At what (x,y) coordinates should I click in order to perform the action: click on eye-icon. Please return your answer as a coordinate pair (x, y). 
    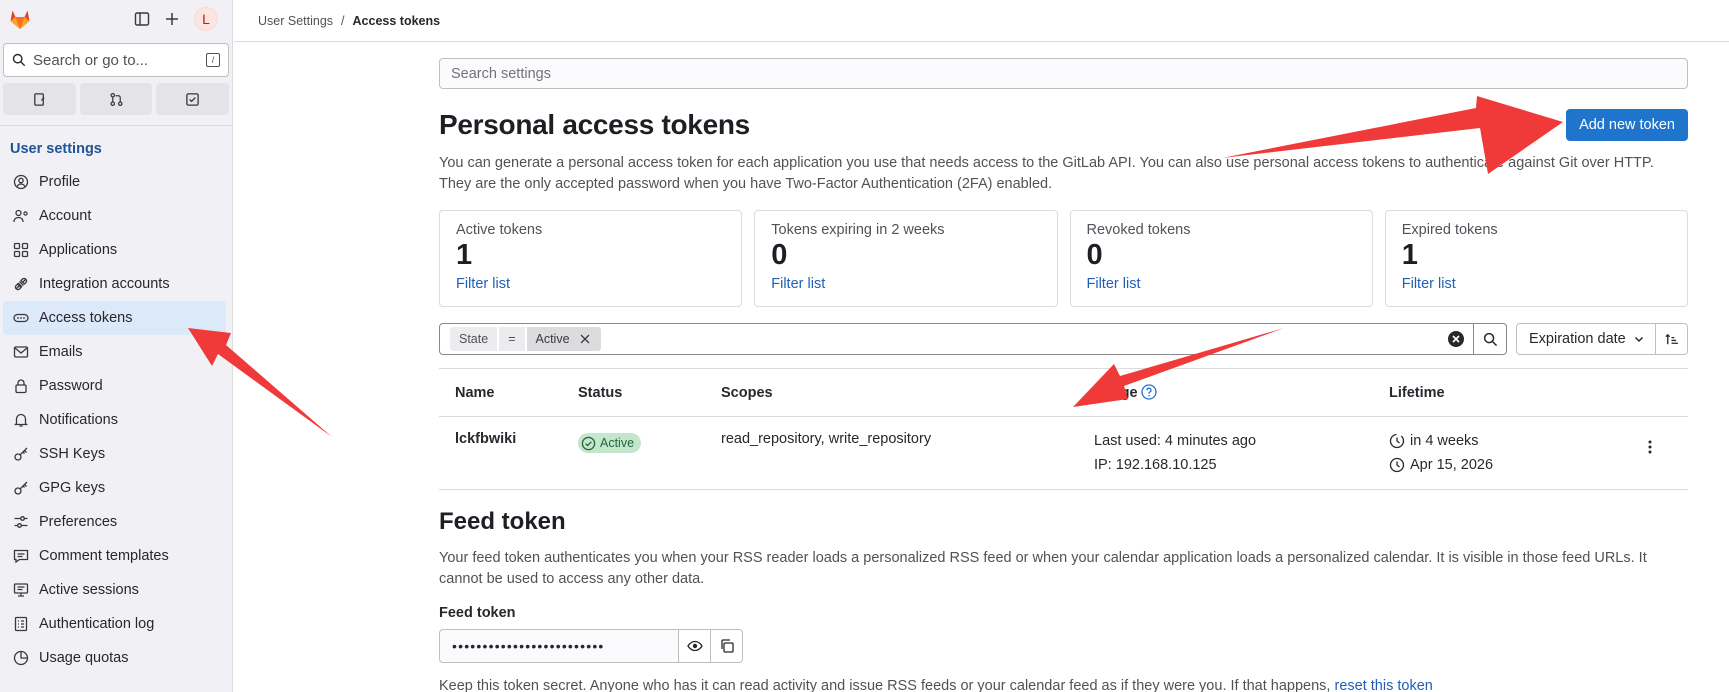
    Looking at the image, I should click on (694, 646).